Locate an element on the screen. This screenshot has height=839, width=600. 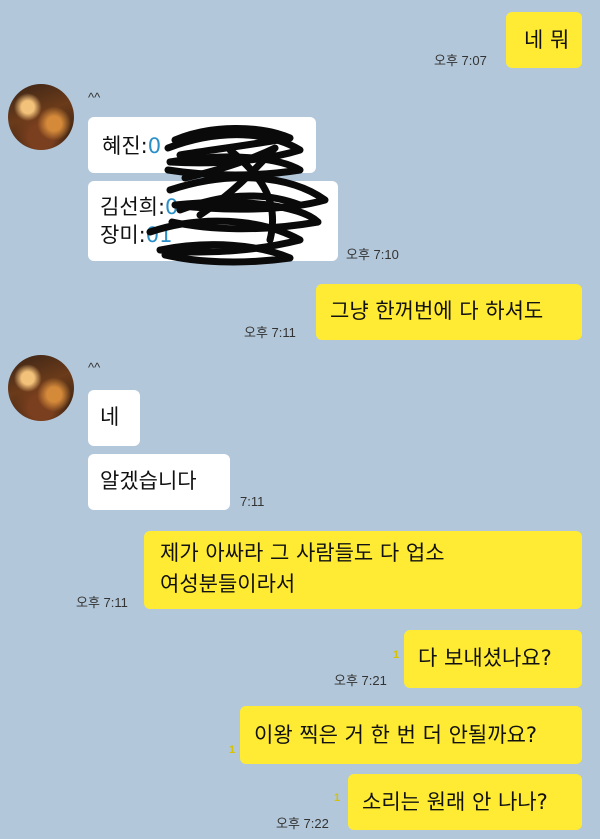
contact-label: 장미: is located at coordinates (123, 235).